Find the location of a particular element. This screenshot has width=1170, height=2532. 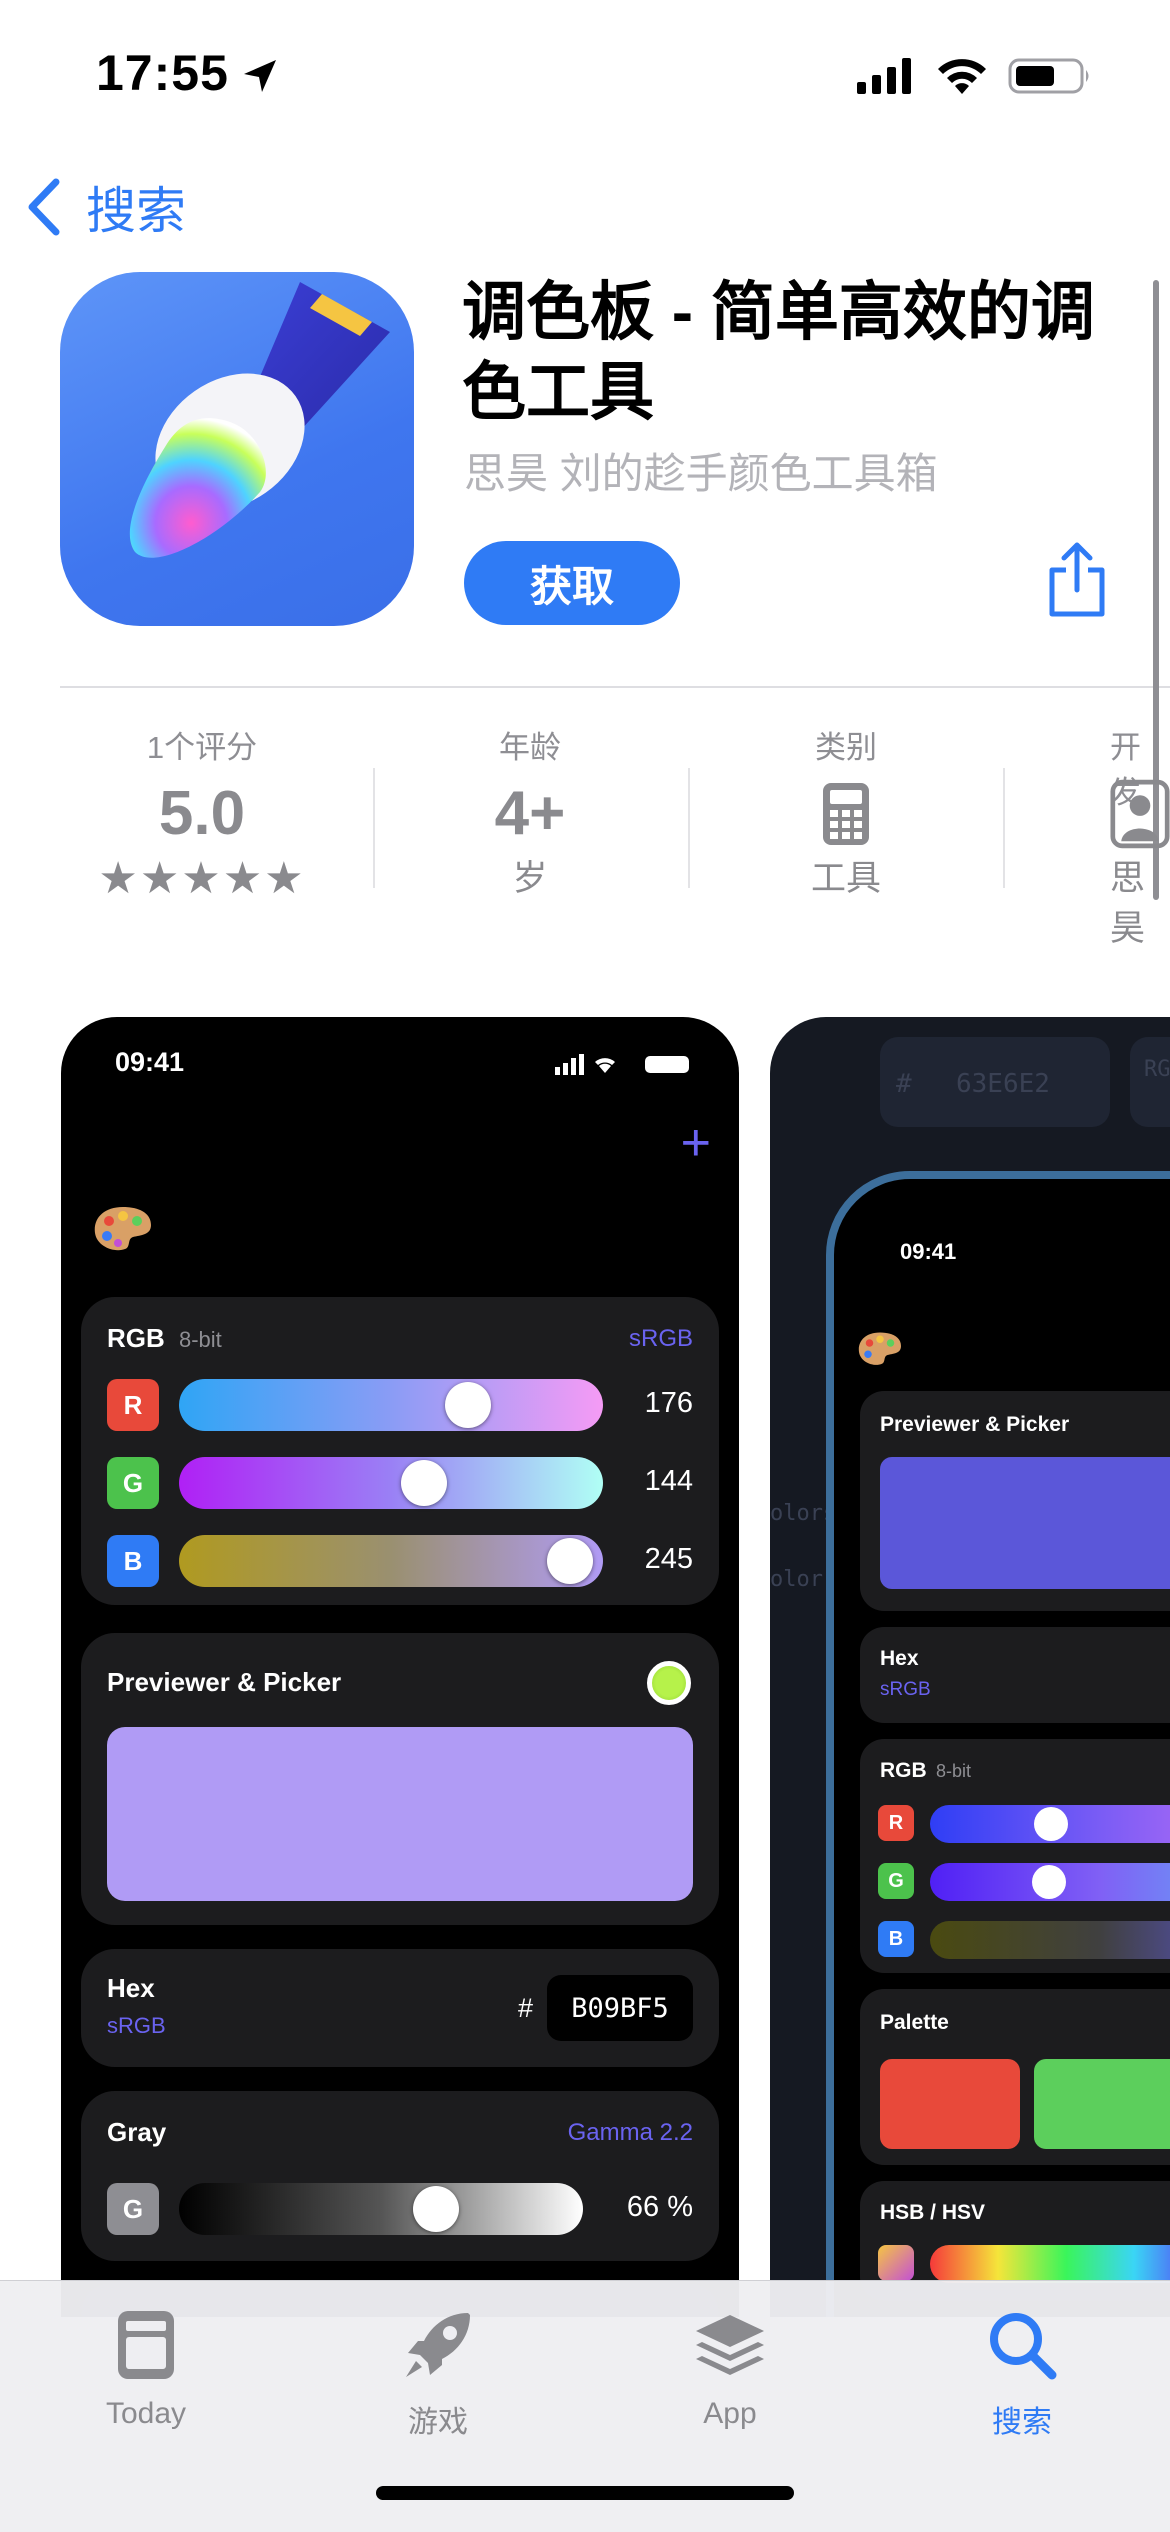

bg-row is located at coordinates (1150, 1082).